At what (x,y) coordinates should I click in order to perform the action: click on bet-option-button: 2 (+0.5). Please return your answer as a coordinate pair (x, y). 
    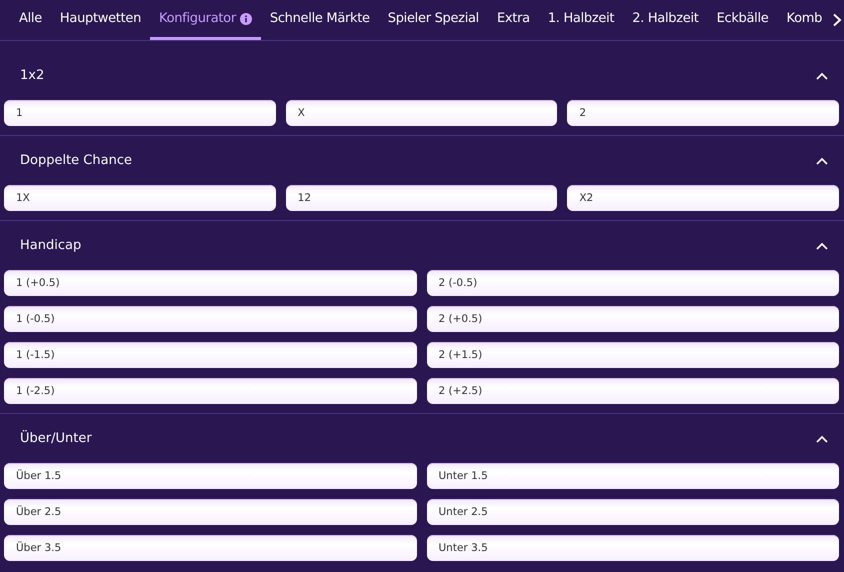
    Looking at the image, I should click on (632, 319).